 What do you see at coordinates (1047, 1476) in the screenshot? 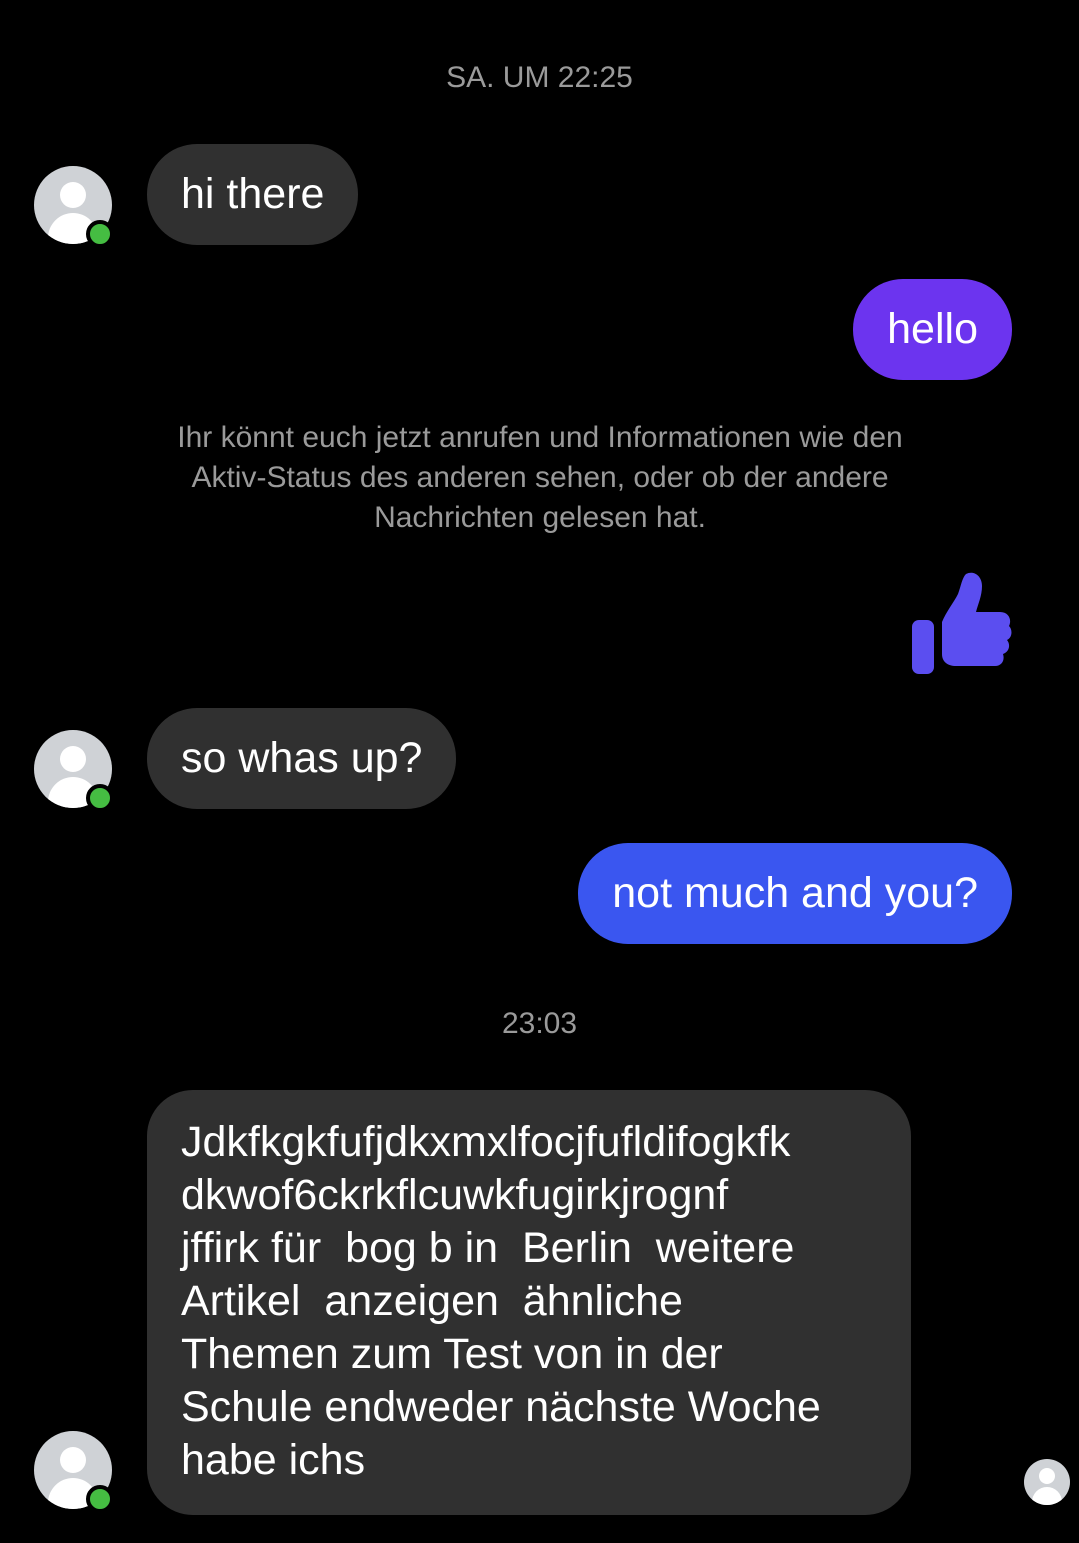
I see `read-receipt-head-shape` at bounding box center [1047, 1476].